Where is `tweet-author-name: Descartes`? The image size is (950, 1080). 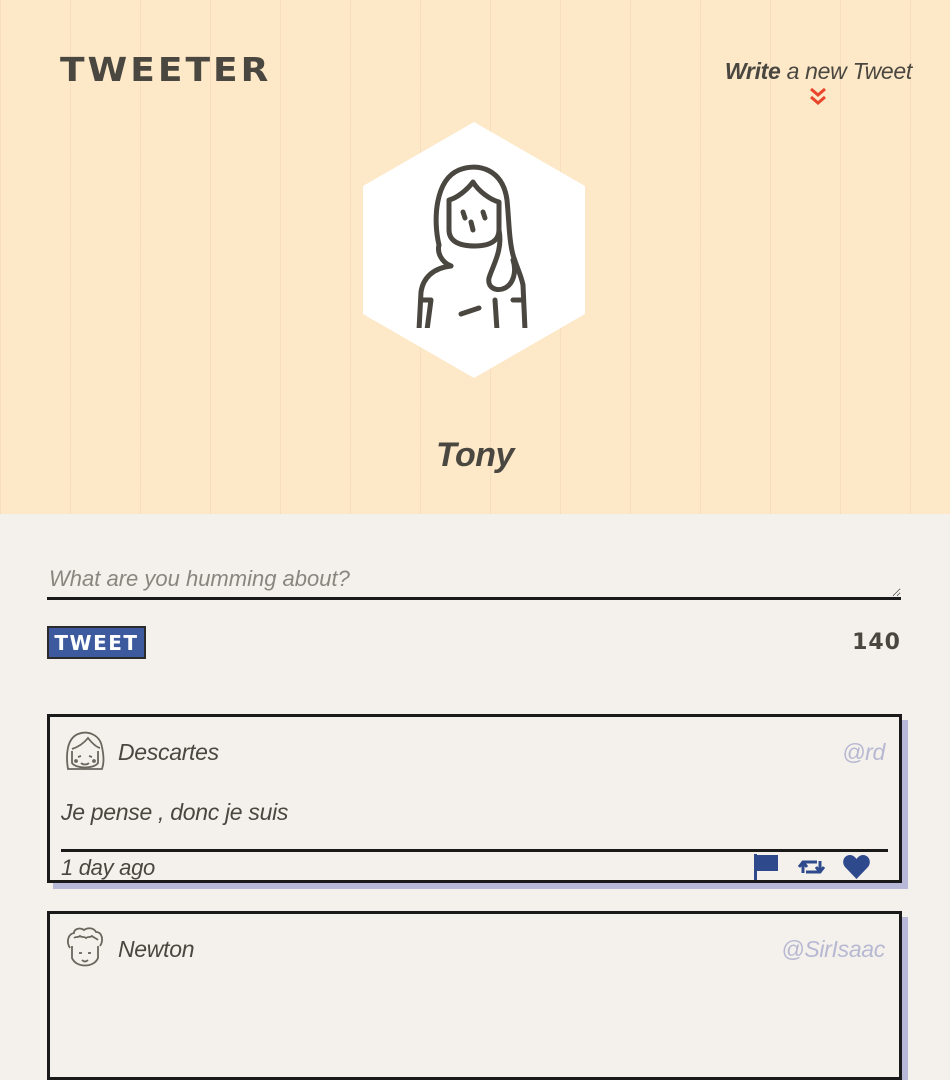 tweet-author-name: Descartes is located at coordinates (168, 752).